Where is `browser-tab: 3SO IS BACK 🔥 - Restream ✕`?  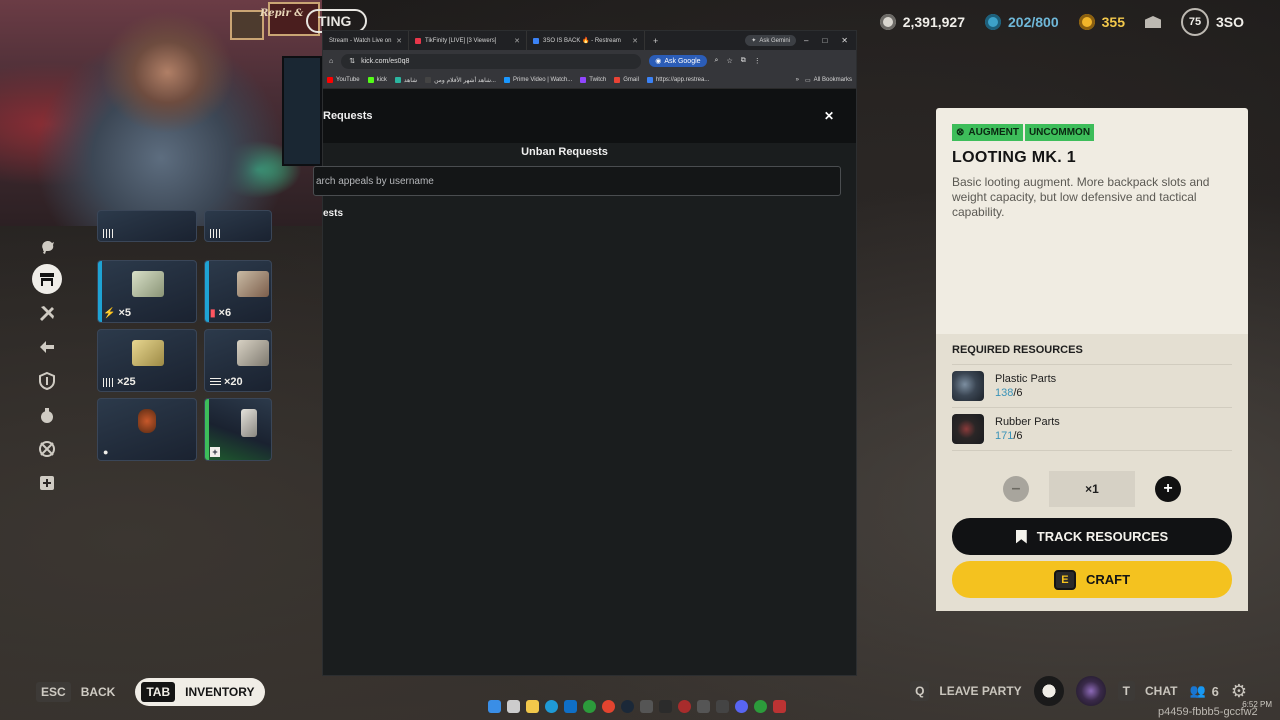
browser-tab: 3SO IS BACK 🔥 - Restream ✕ is located at coordinates (586, 40).